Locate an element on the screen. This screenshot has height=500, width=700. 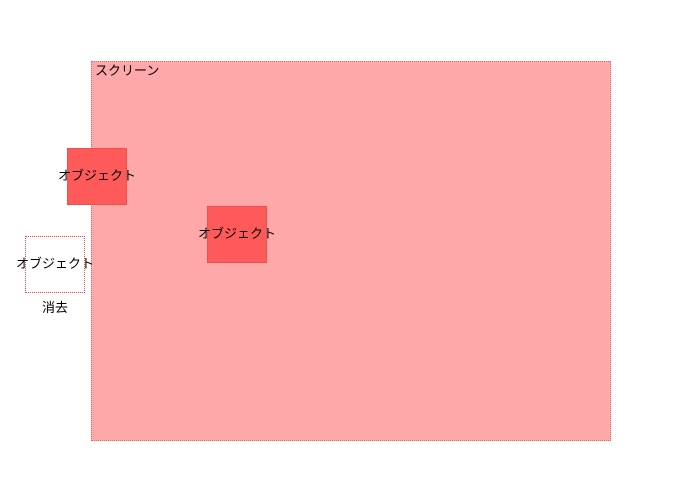
erase-label: 消去 is located at coordinates (55, 308).